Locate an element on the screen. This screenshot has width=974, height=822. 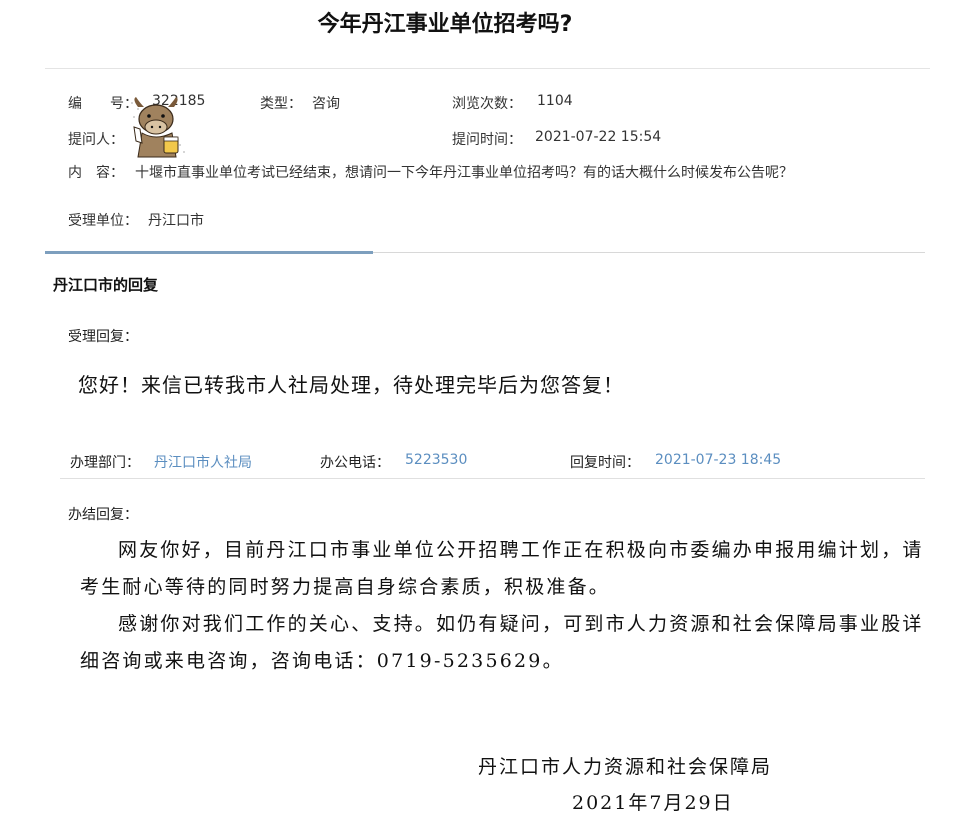
page-title: 今年丹江事业单位招考吗? is located at coordinates (445, 24).